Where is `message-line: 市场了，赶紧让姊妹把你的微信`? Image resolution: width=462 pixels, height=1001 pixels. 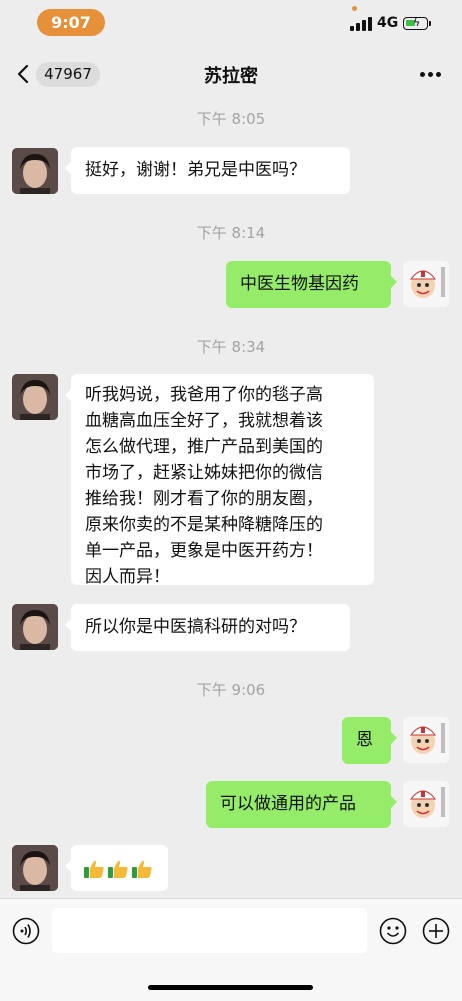
message-line: 市场了，赶紧让姊妹把你的微信 is located at coordinates (204, 473).